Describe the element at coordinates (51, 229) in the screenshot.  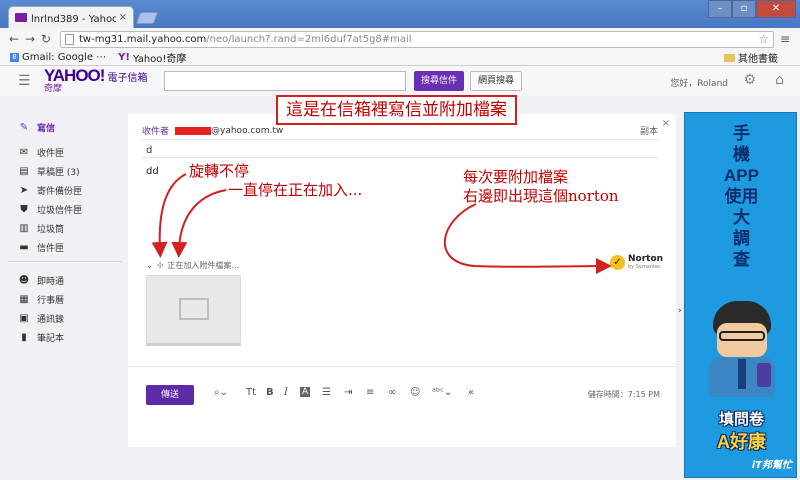
I see `sidebar-item-label: 垃圾筒` at that location.